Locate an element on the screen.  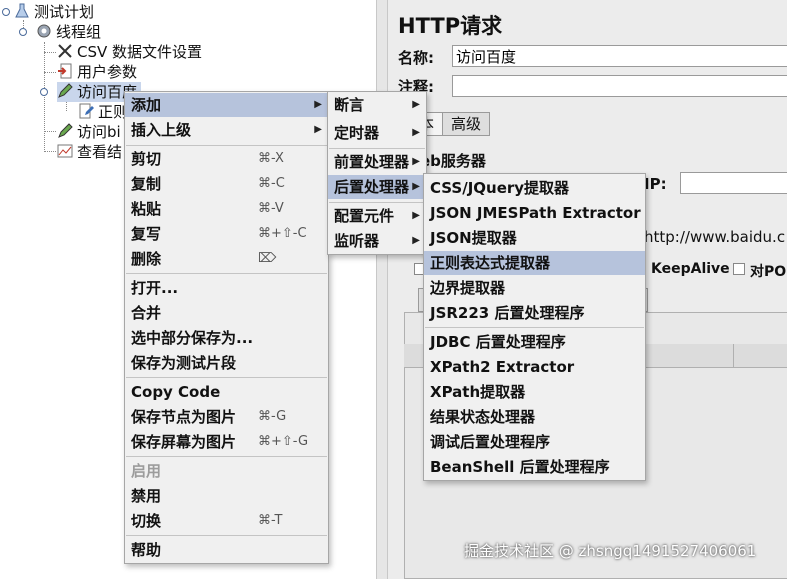
menu-item-cut: 剪切 ⌘-X is located at coordinates (226, 159).